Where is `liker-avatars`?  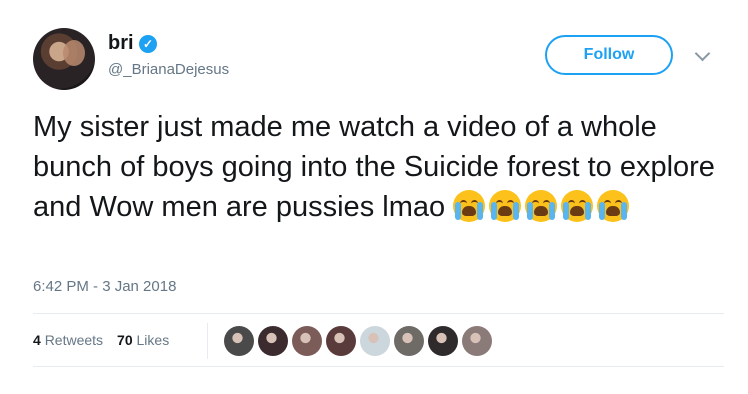
liker-avatars is located at coordinates (358, 341).